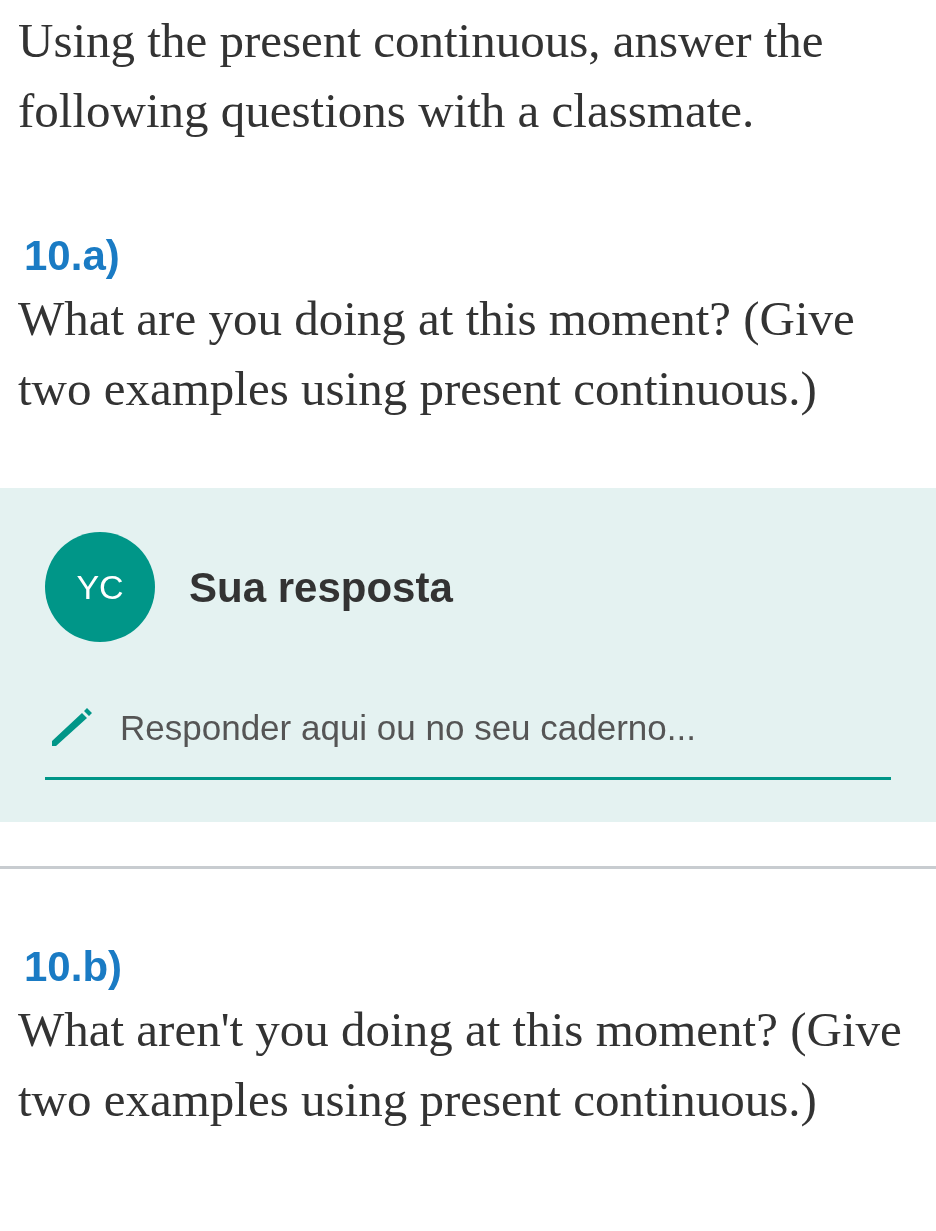  What do you see at coordinates (72, 728) in the screenshot?
I see `pencil-icon` at bounding box center [72, 728].